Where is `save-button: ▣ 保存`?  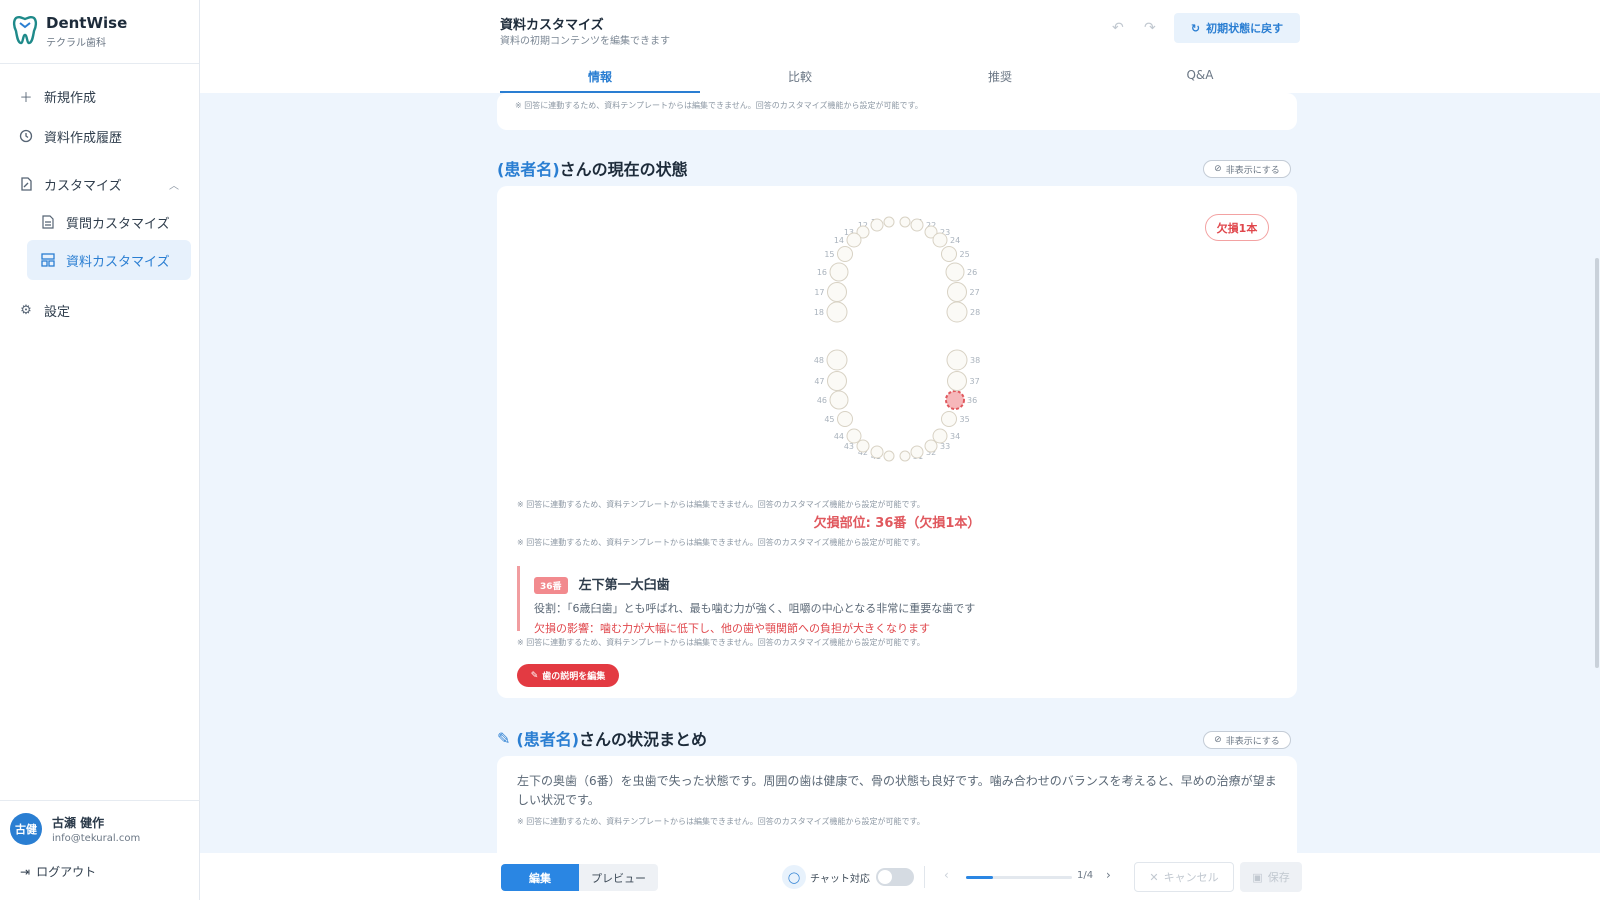 save-button: ▣ 保存 is located at coordinates (1271, 877).